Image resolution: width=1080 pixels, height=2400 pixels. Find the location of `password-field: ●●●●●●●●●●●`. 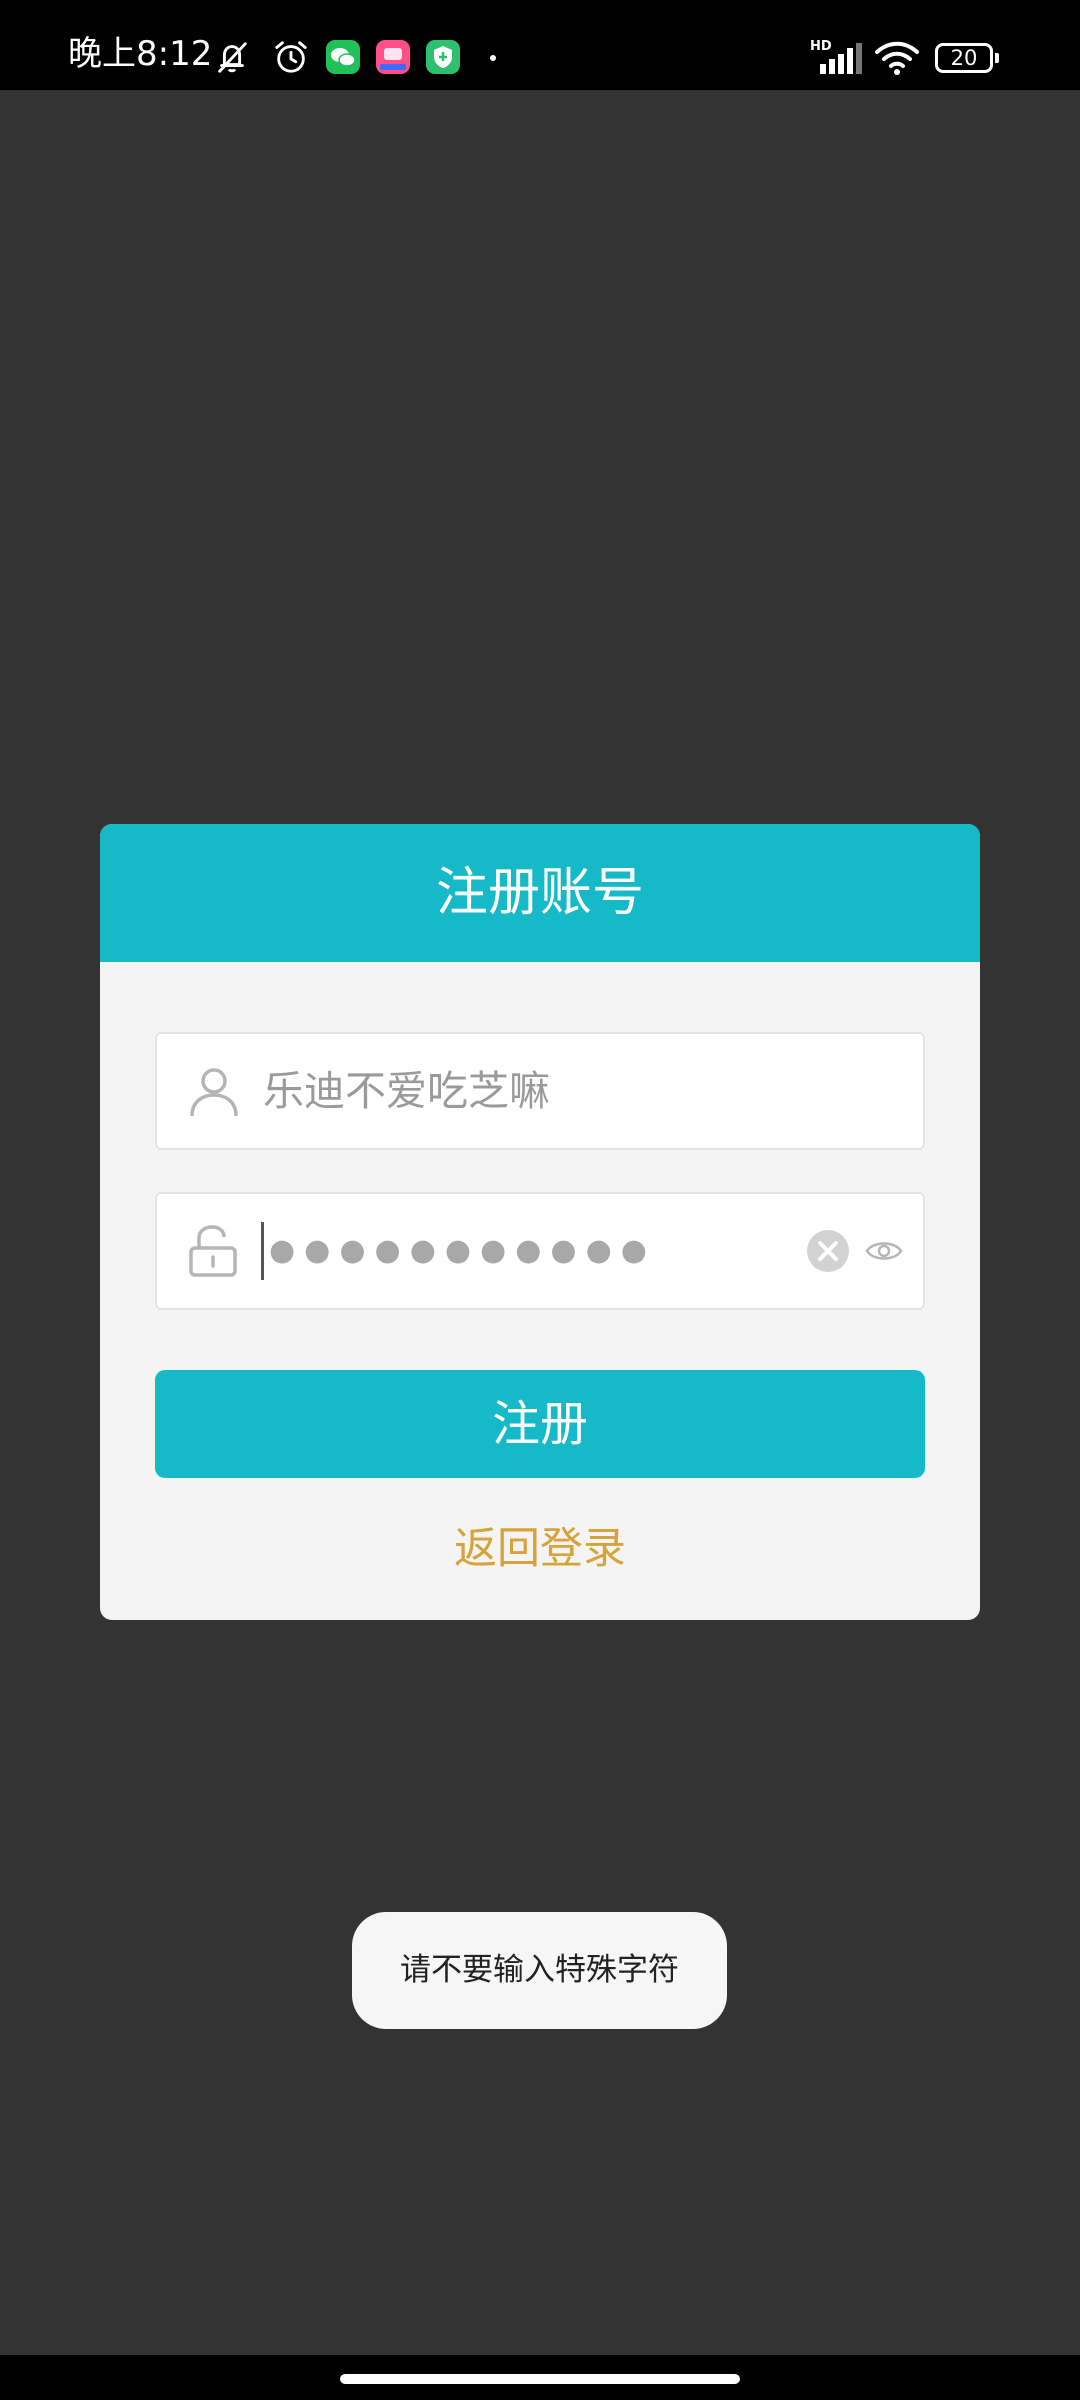

password-field: ●●●●●●●●●●● is located at coordinates (540, 1251).